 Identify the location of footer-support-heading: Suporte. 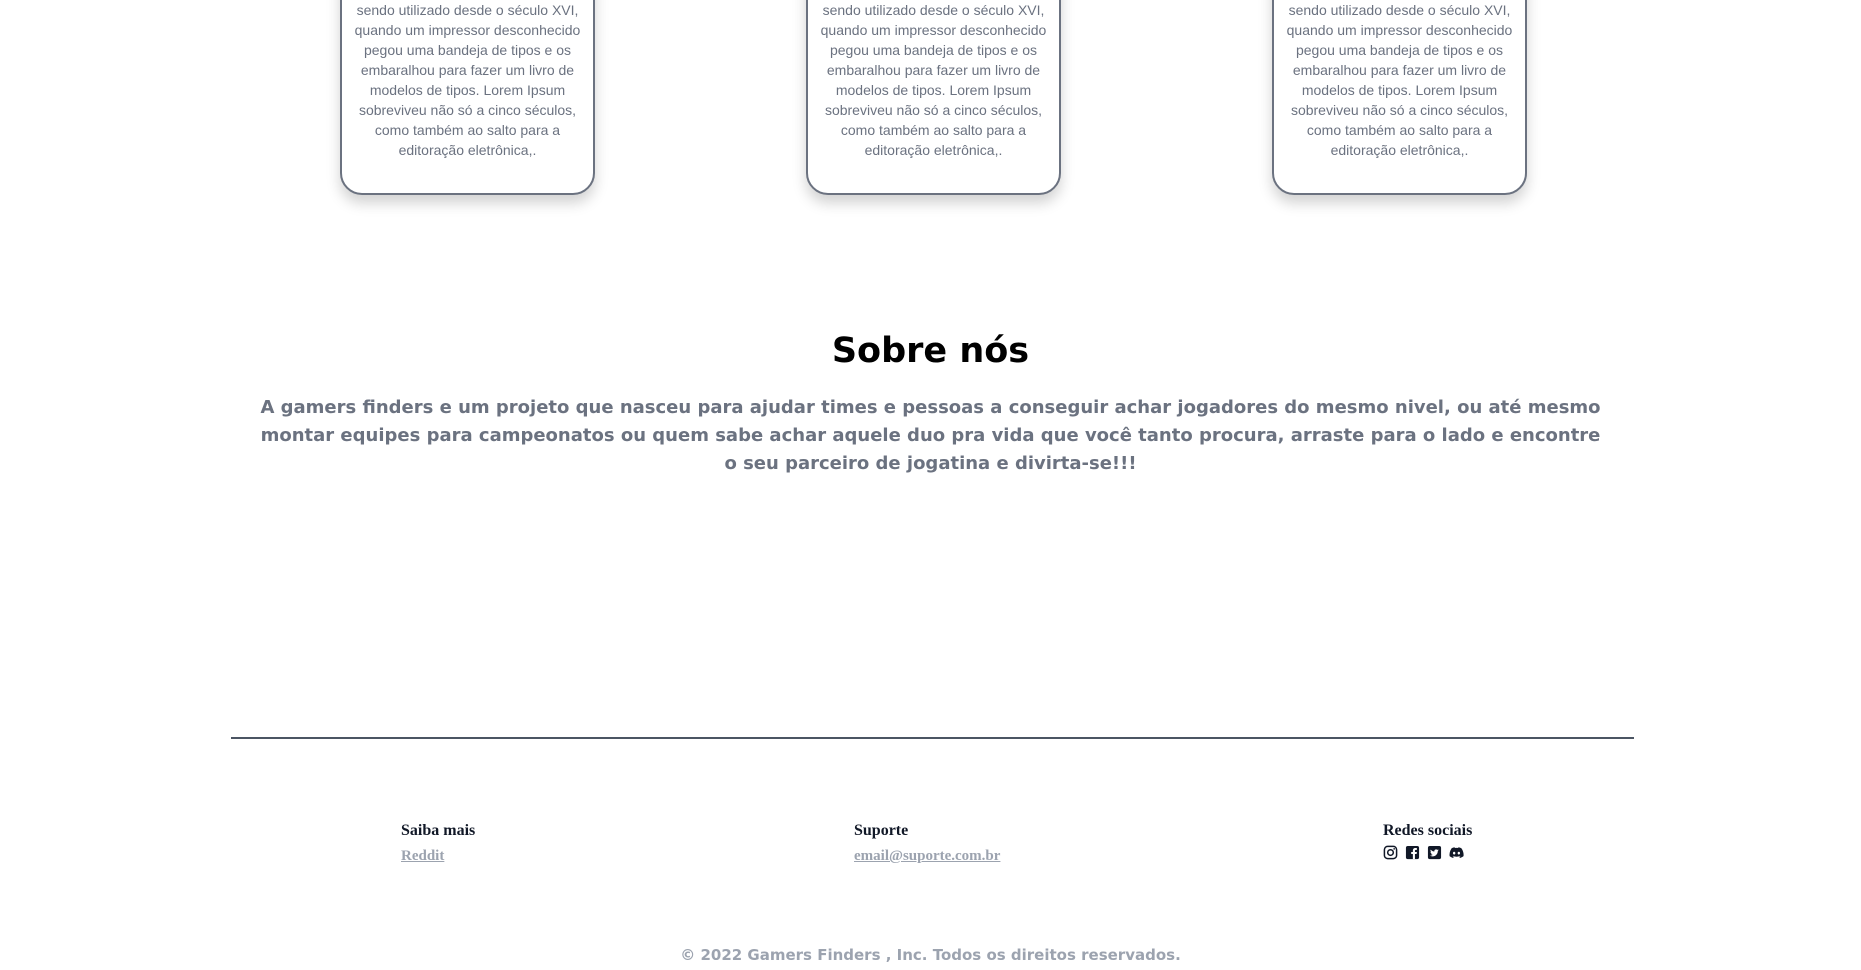
(881, 830).